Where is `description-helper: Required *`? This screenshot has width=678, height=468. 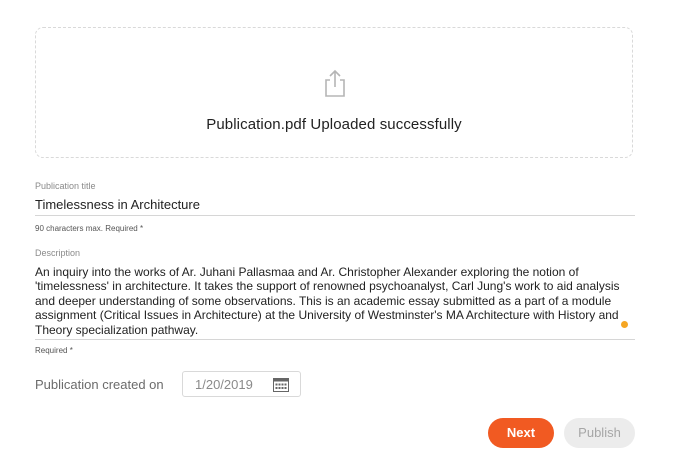
description-helper: Required * is located at coordinates (54, 350).